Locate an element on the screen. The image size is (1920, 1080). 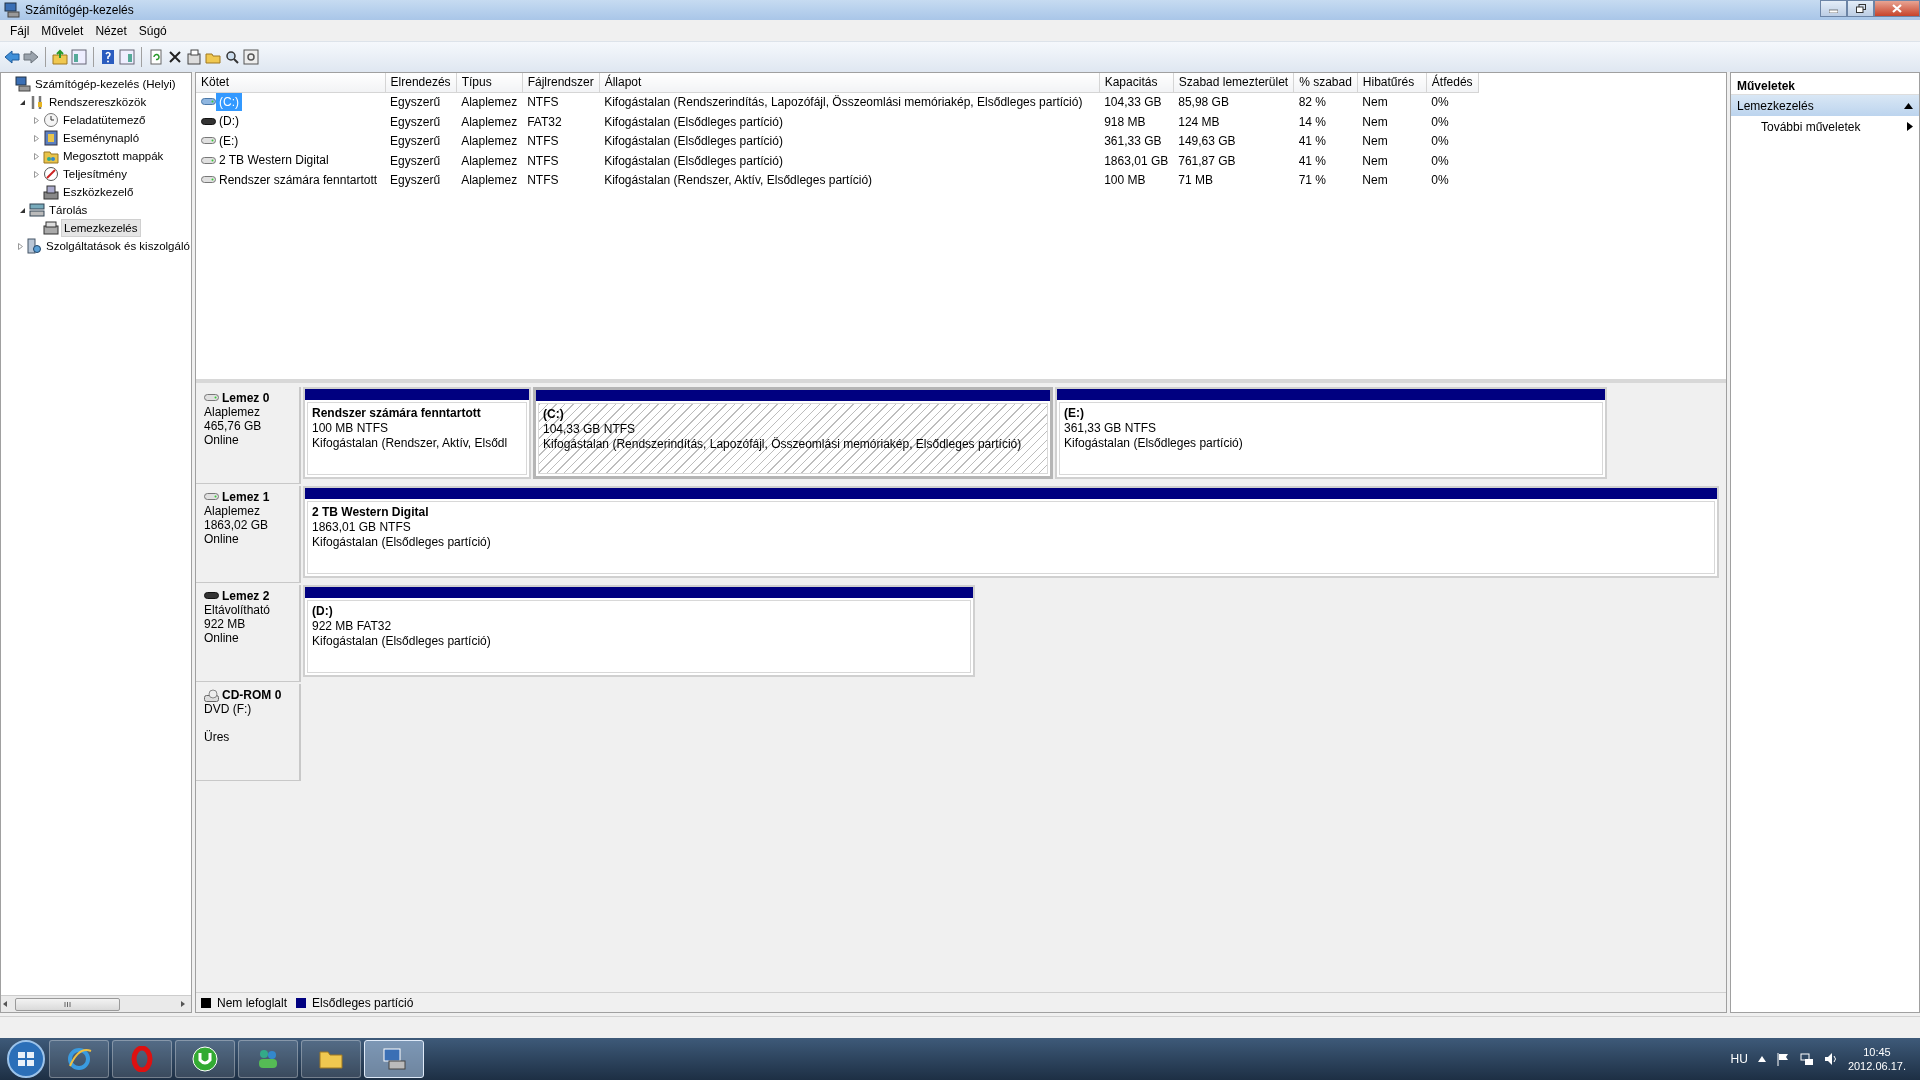
scroll-right-icon is located at coordinates (183, 1004).